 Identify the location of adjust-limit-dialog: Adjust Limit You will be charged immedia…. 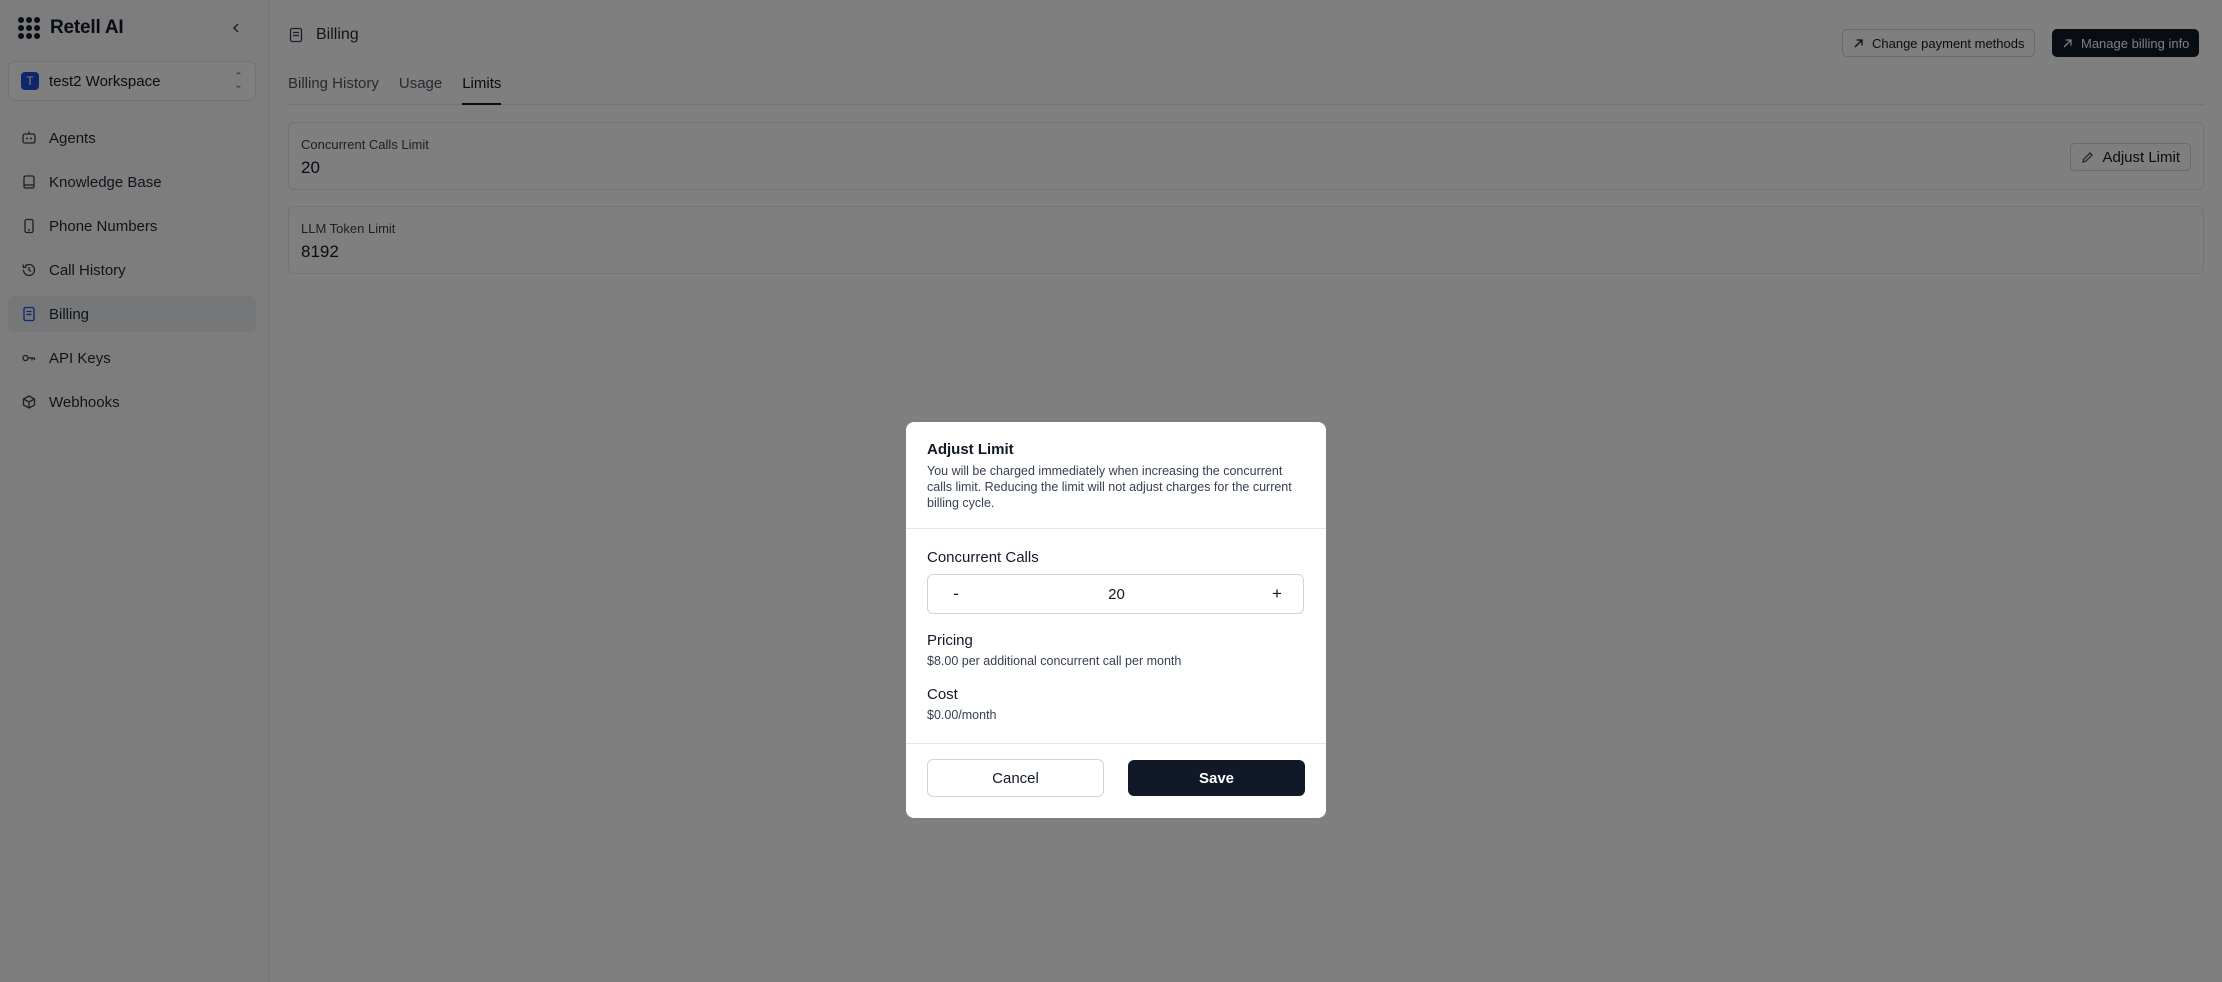
(1116, 620).